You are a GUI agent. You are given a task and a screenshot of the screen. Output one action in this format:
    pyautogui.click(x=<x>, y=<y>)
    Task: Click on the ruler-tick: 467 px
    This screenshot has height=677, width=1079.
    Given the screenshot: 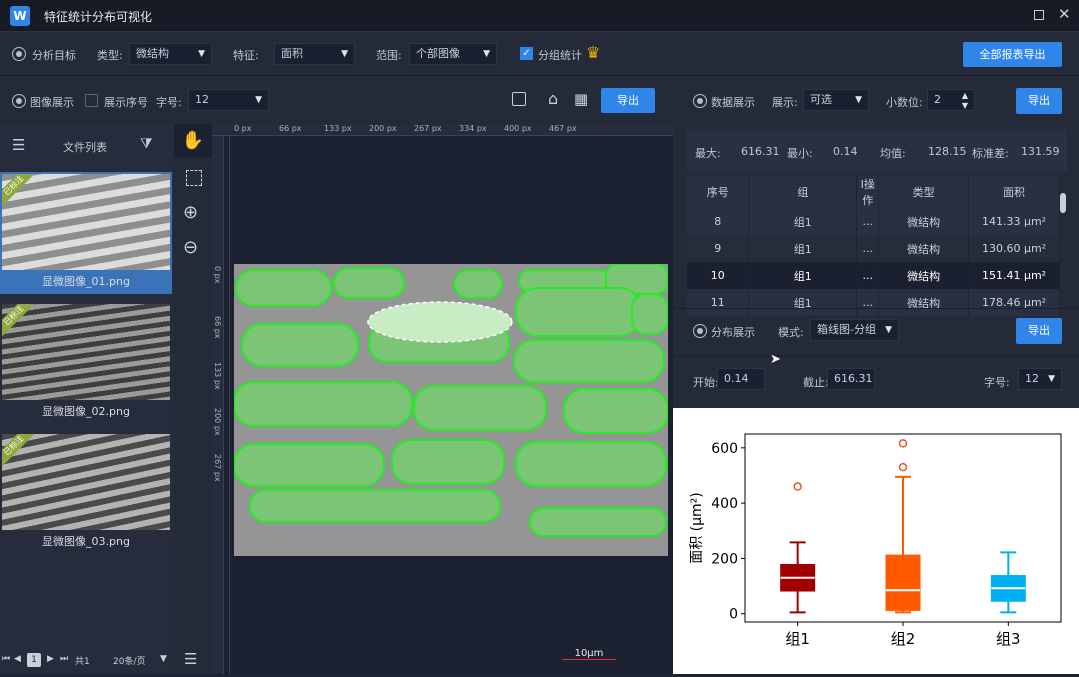 What is the action you would take?
    pyautogui.click(x=563, y=128)
    